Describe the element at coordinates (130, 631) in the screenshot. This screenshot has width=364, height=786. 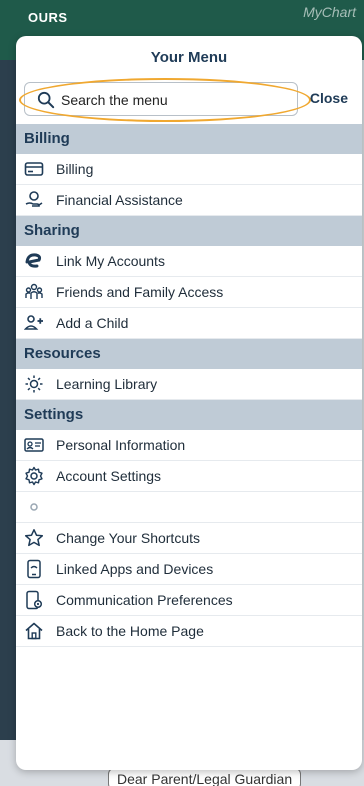
I see `menu-item-label: Back to the Home Page` at that location.